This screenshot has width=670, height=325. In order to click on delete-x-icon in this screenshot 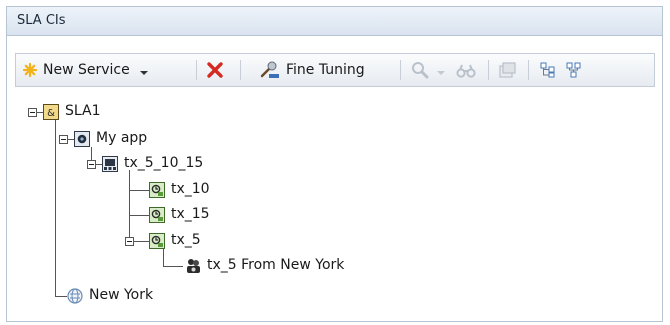, I will do `click(215, 70)`.